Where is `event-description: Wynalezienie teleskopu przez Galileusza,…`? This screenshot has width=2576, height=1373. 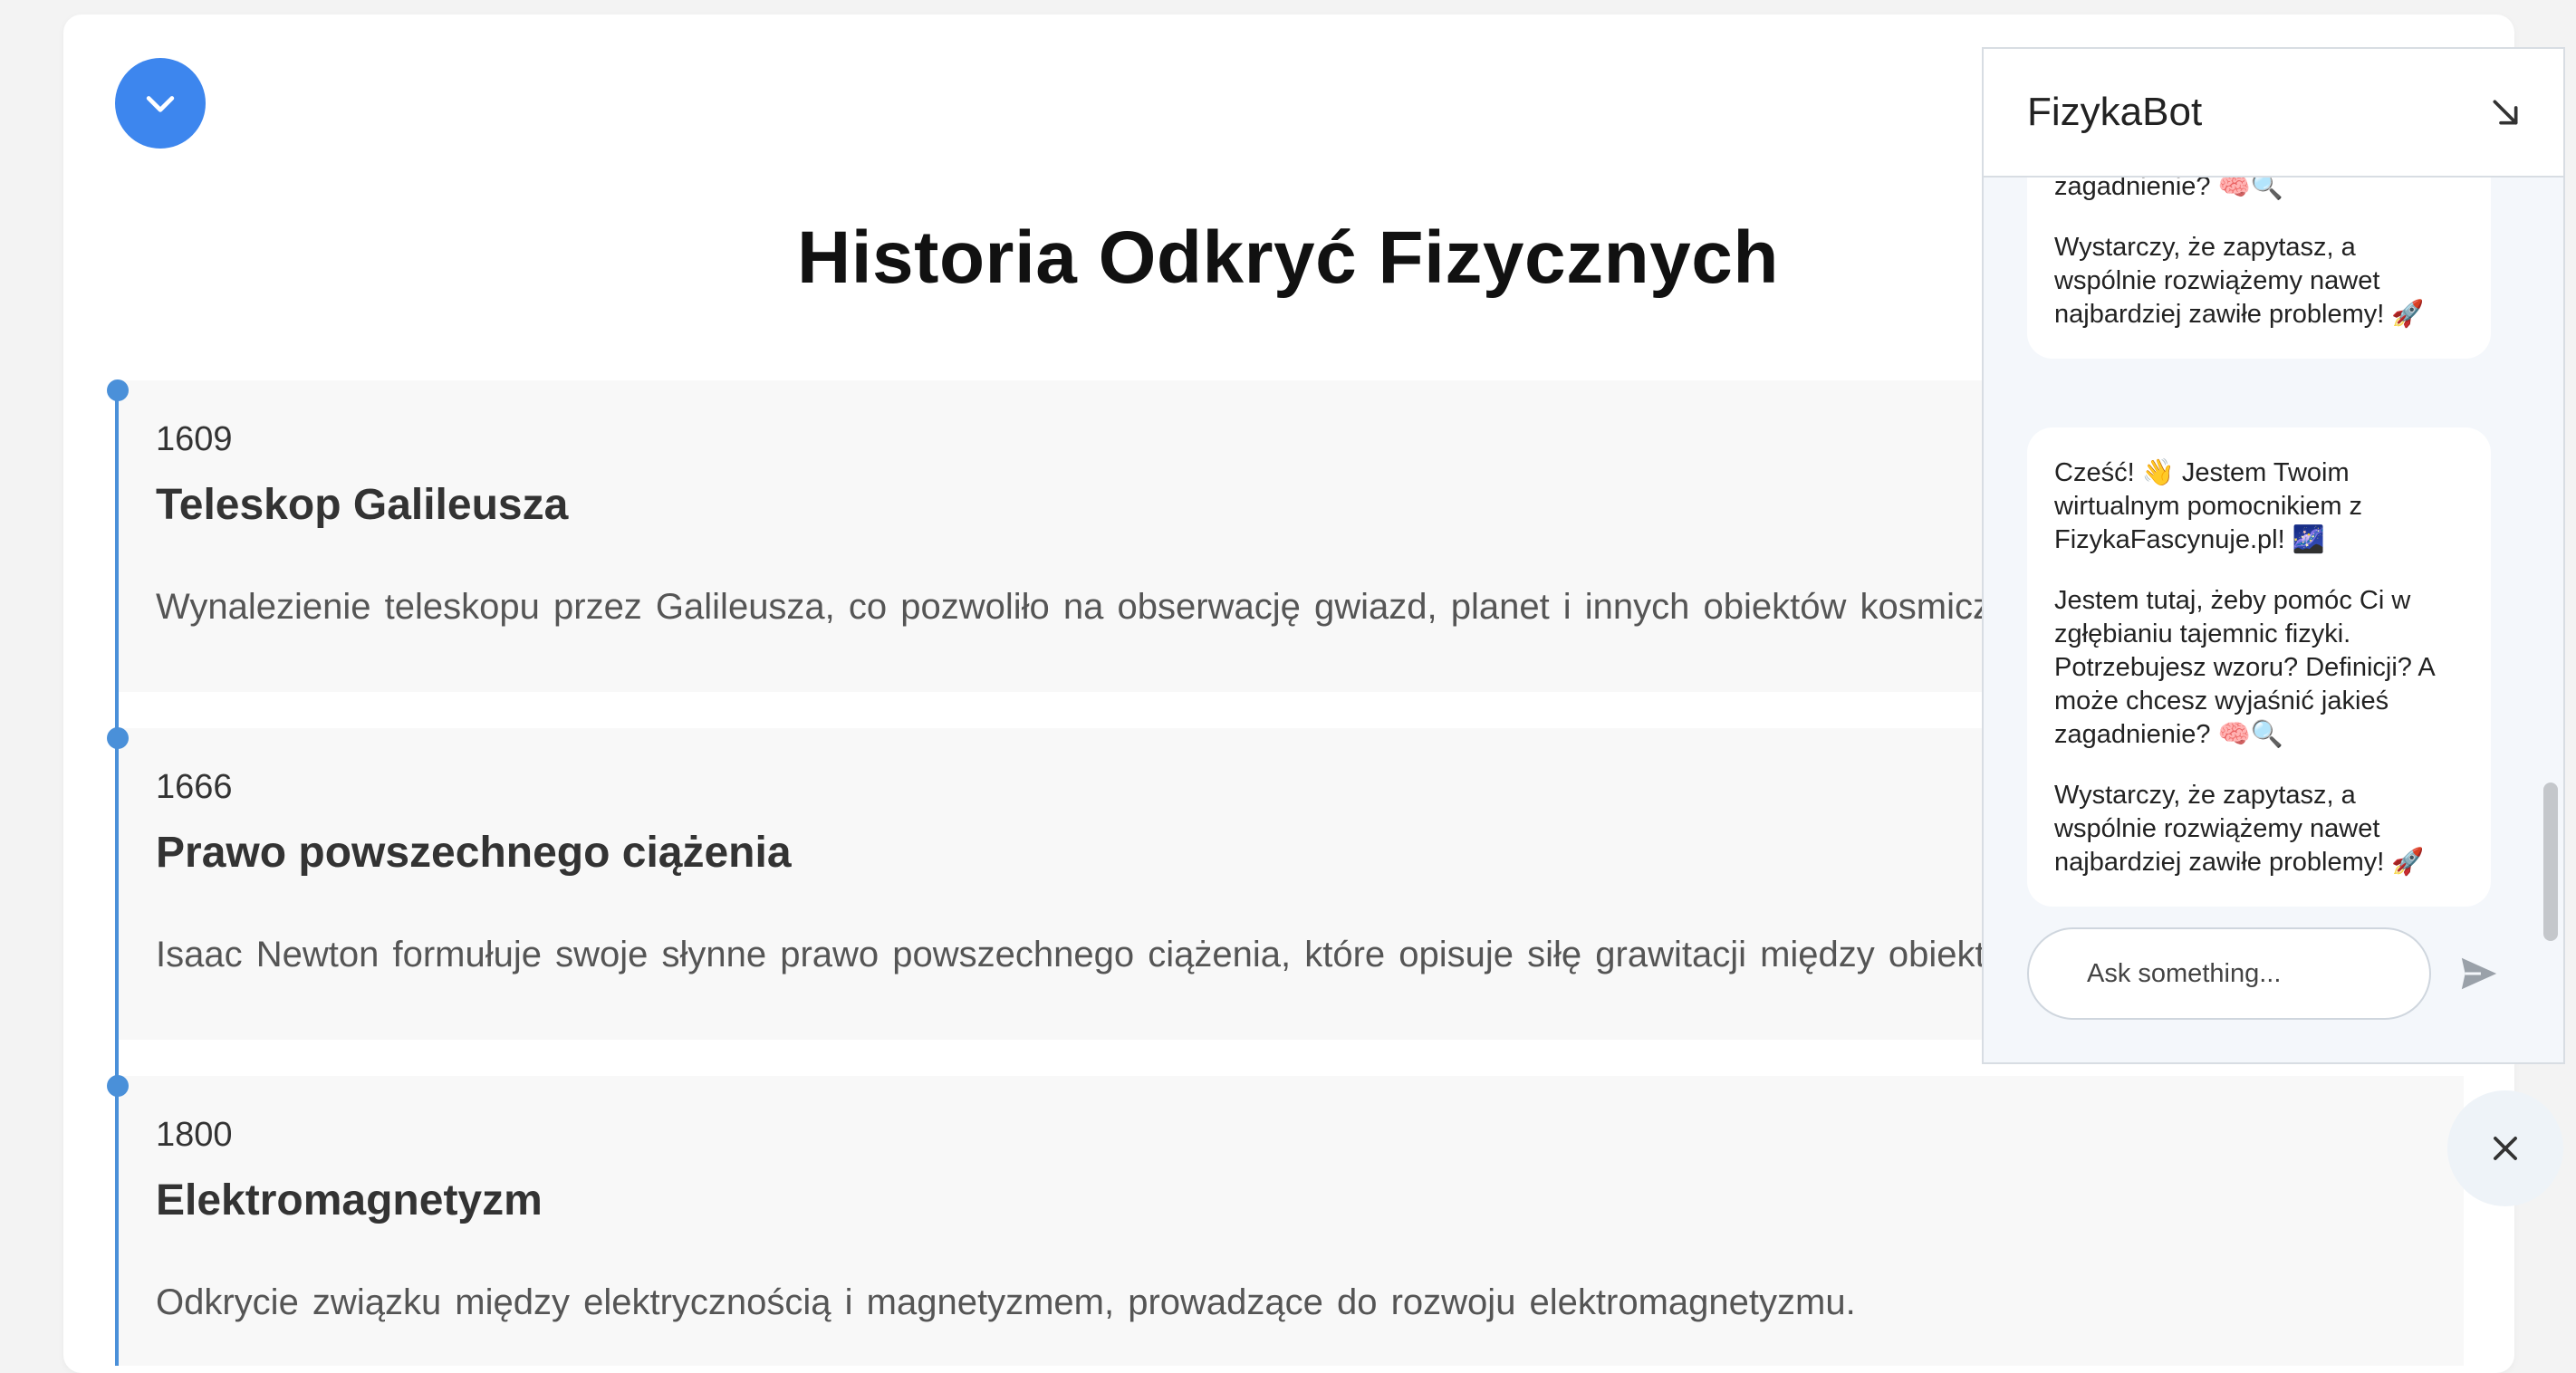 event-description: Wynalezienie teleskopu przez Galileusza,… is located at coordinates (1117, 607).